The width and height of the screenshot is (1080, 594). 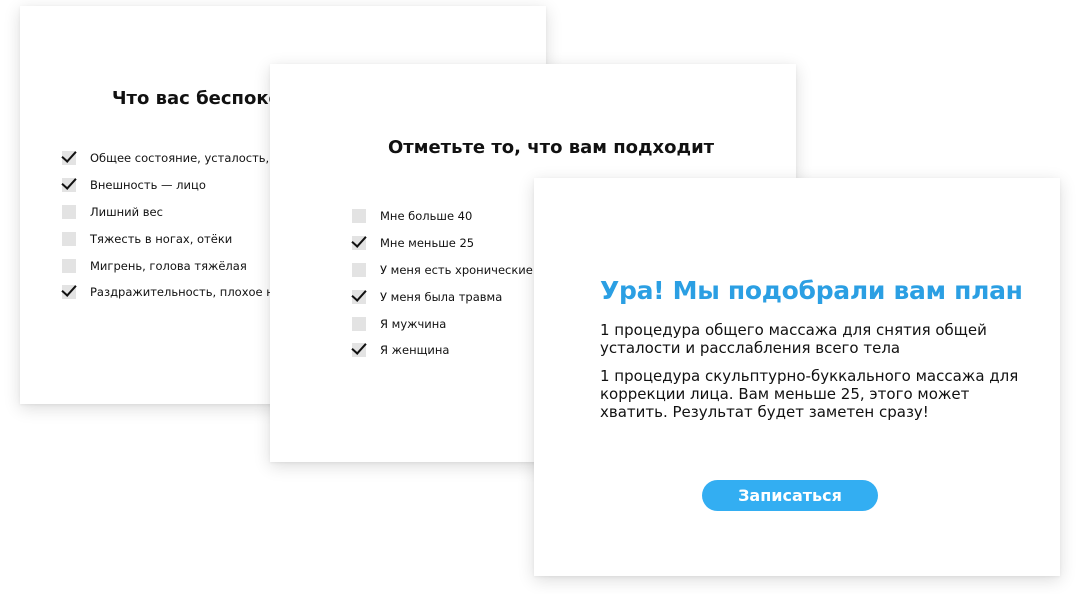 What do you see at coordinates (161, 238) in the screenshot?
I see `option-label: Тяжесть в ногах, отёки` at bounding box center [161, 238].